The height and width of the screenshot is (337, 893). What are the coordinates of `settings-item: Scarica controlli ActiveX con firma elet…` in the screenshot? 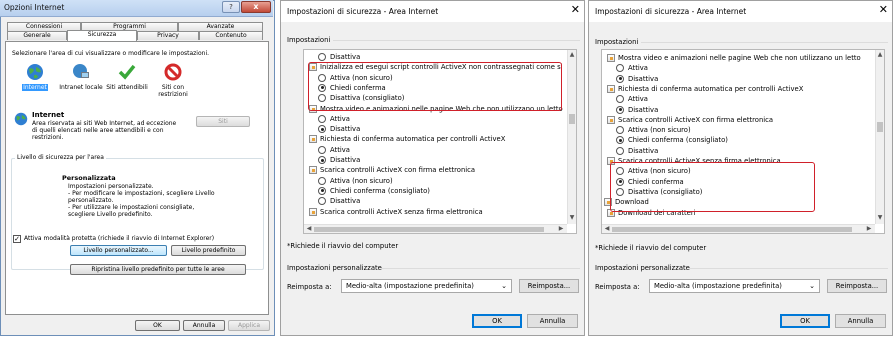 It's located at (738, 120).